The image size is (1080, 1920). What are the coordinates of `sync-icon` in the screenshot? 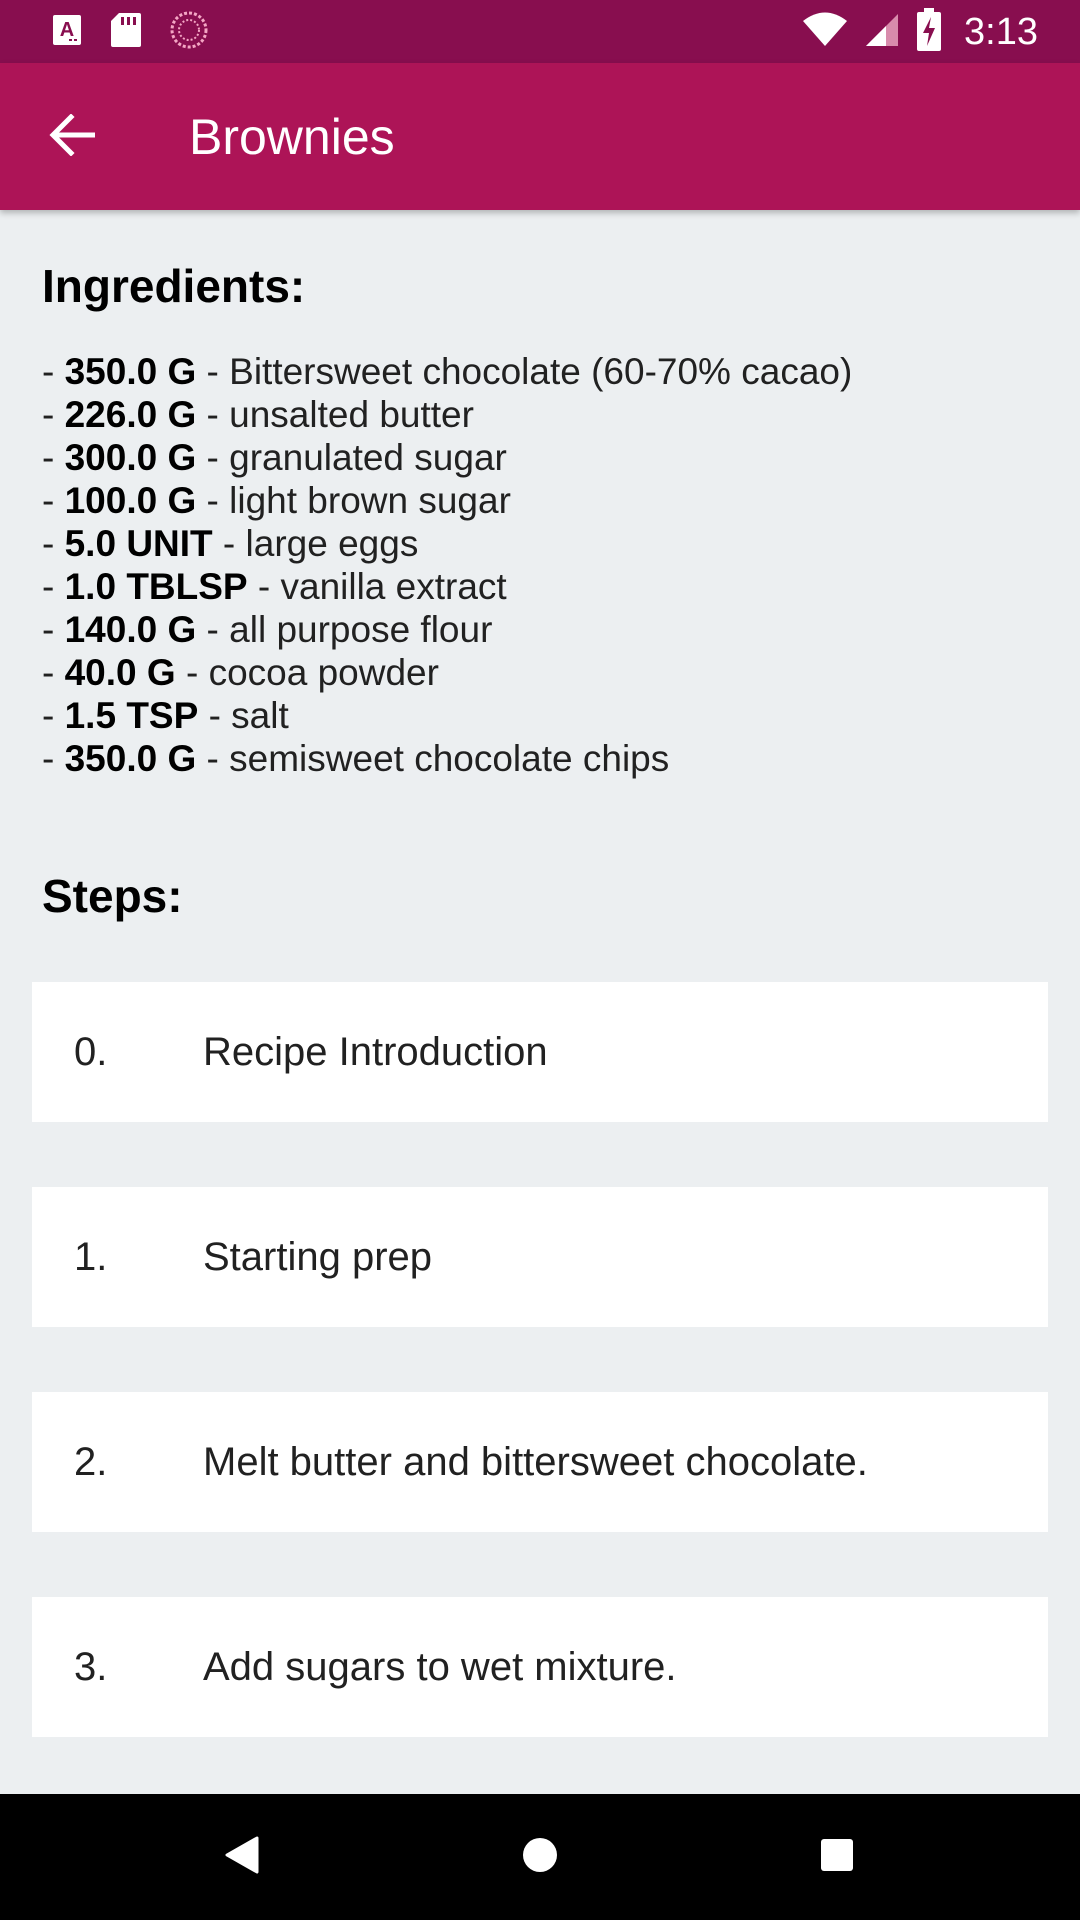 It's located at (189, 32).